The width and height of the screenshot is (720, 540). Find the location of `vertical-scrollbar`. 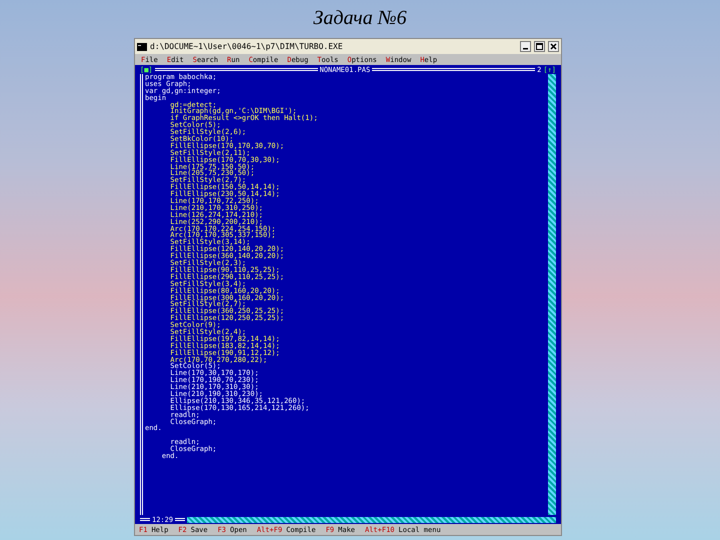

vertical-scrollbar is located at coordinates (552, 294).